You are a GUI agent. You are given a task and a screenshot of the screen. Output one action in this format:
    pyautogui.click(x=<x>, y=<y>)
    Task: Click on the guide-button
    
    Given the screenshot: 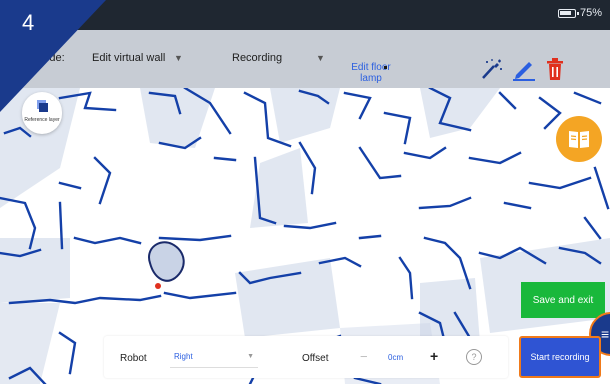 What is the action you would take?
    pyautogui.click(x=579, y=139)
    